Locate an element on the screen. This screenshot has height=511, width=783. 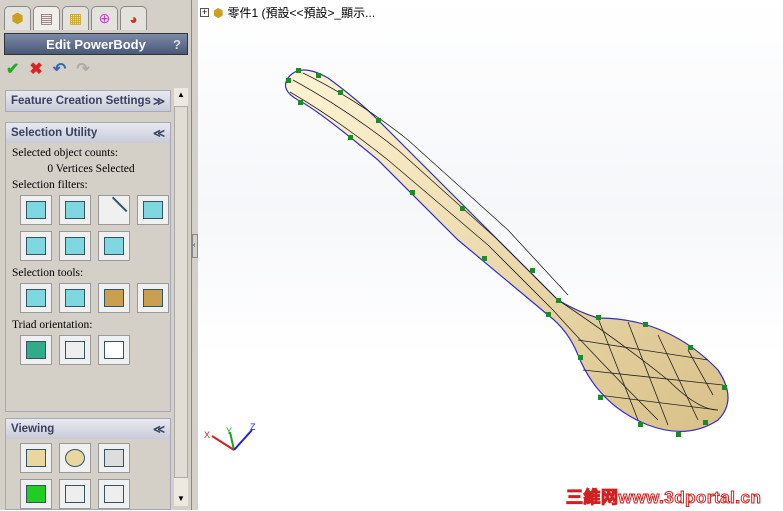
tab-configuration-manager: ▦ is located at coordinates (75, 18).